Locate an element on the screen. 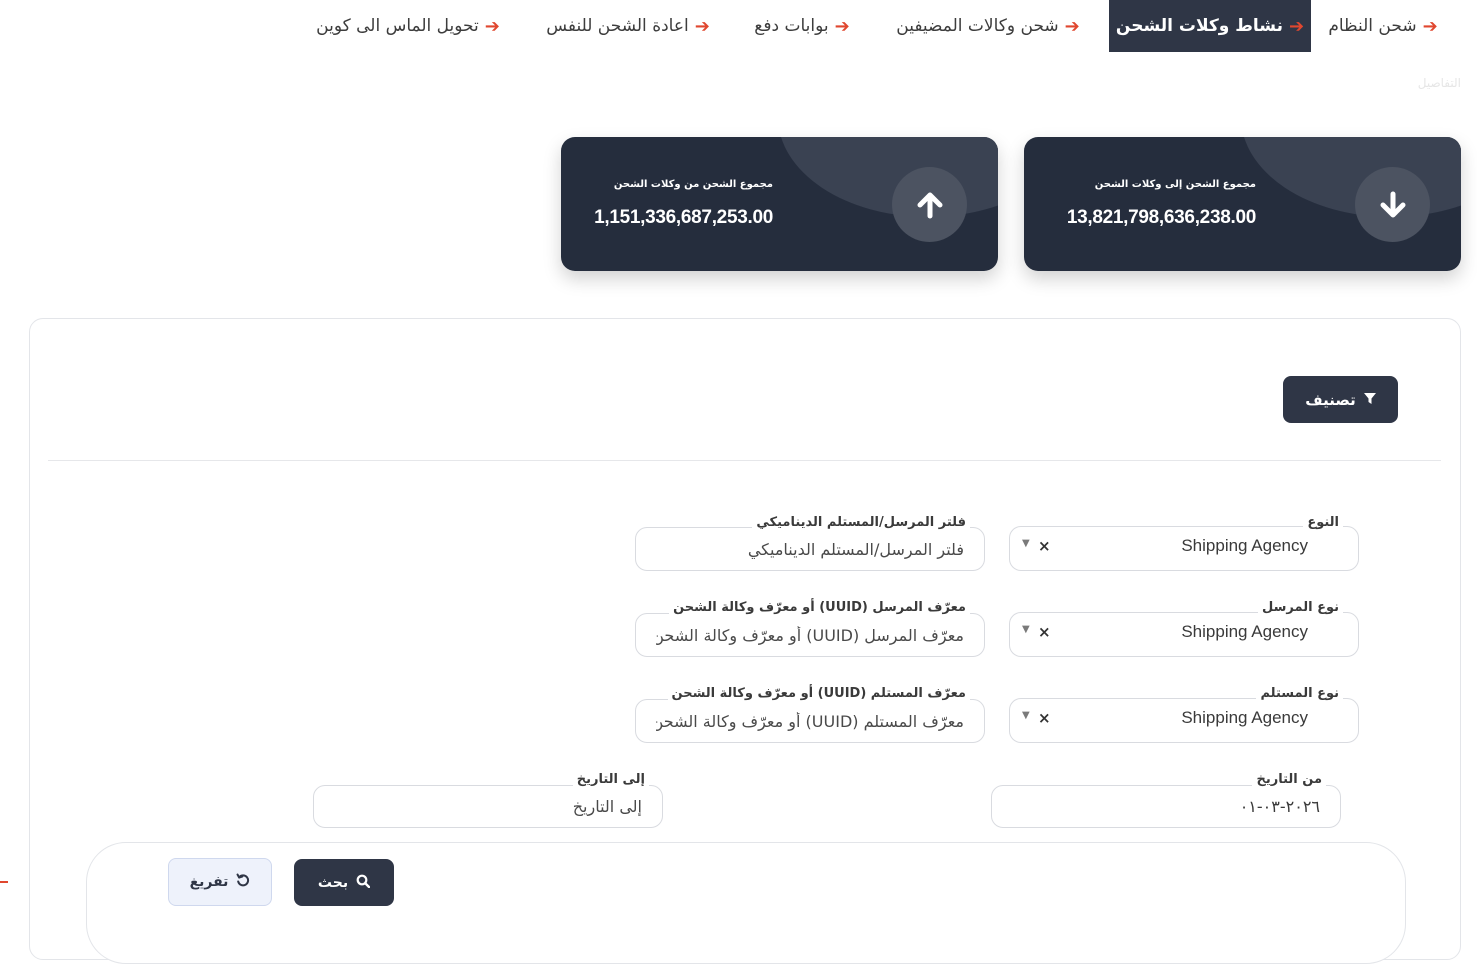 This screenshot has height=964, width=1477. to-date-label: إلى التاريخ is located at coordinates (610, 779).